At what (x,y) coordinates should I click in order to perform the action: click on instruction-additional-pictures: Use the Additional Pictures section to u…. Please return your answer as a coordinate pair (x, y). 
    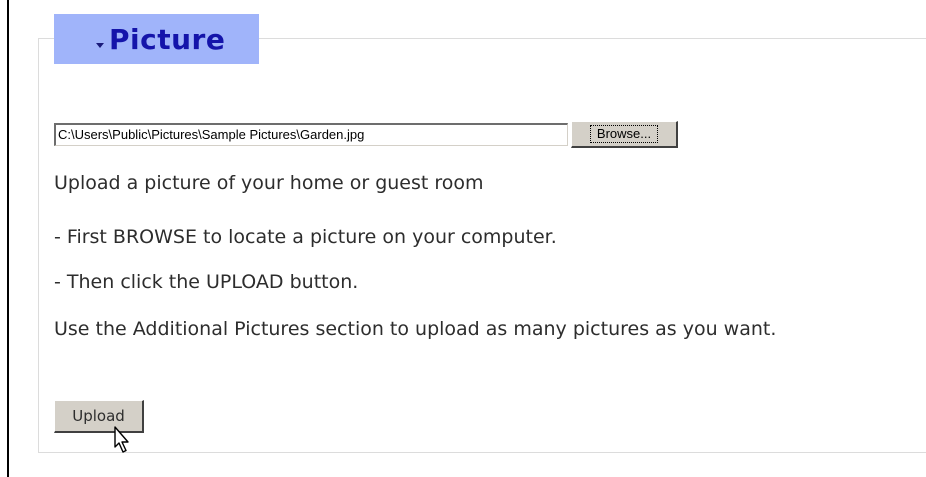
    Looking at the image, I should click on (415, 329).